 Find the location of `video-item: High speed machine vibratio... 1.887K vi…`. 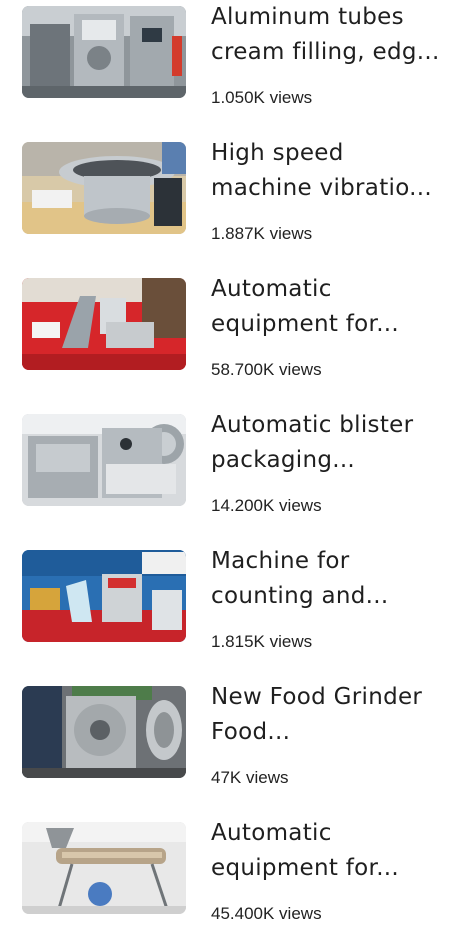

video-item: High speed machine vibratio... 1.887K vi… is located at coordinates (231, 196).